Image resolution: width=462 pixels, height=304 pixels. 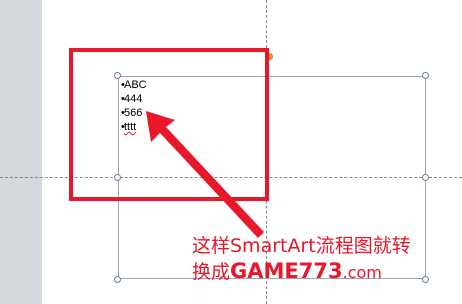 I want to click on caption-prefix: 换成, so click(x=211, y=272).